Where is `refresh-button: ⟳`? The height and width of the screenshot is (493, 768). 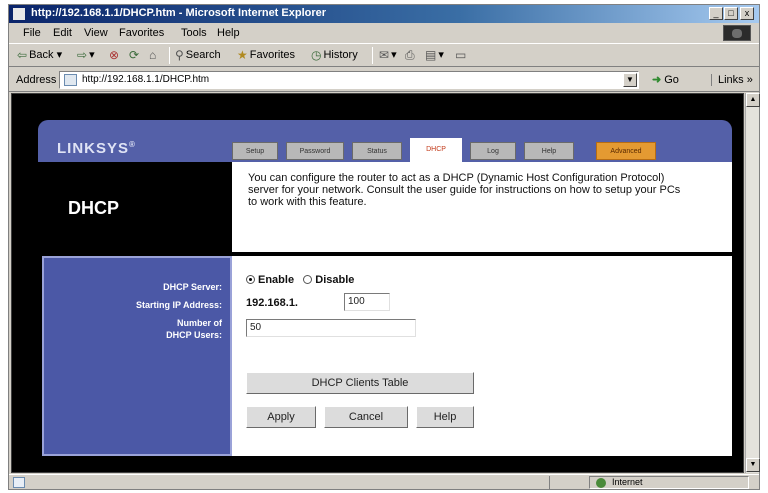 refresh-button: ⟳ is located at coordinates (135, 55).